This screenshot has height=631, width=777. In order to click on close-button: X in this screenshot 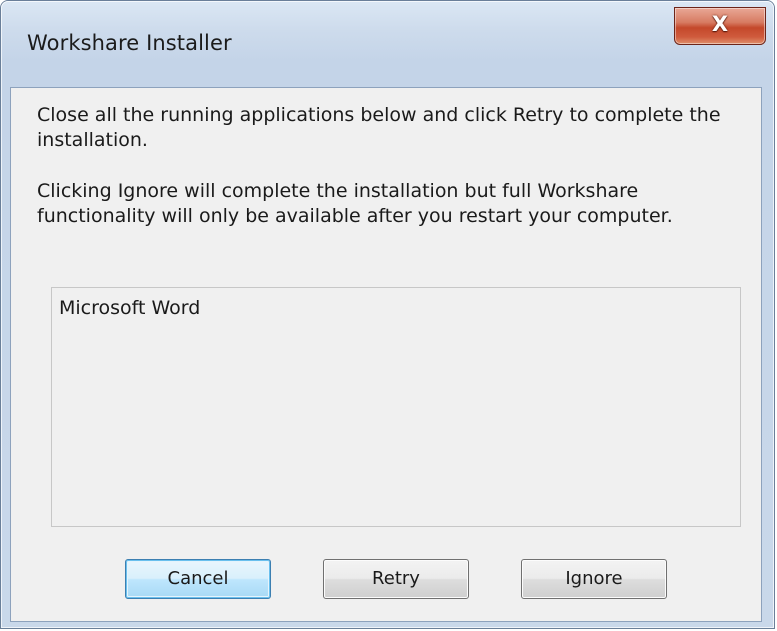, I will do `click(720, 26)`.